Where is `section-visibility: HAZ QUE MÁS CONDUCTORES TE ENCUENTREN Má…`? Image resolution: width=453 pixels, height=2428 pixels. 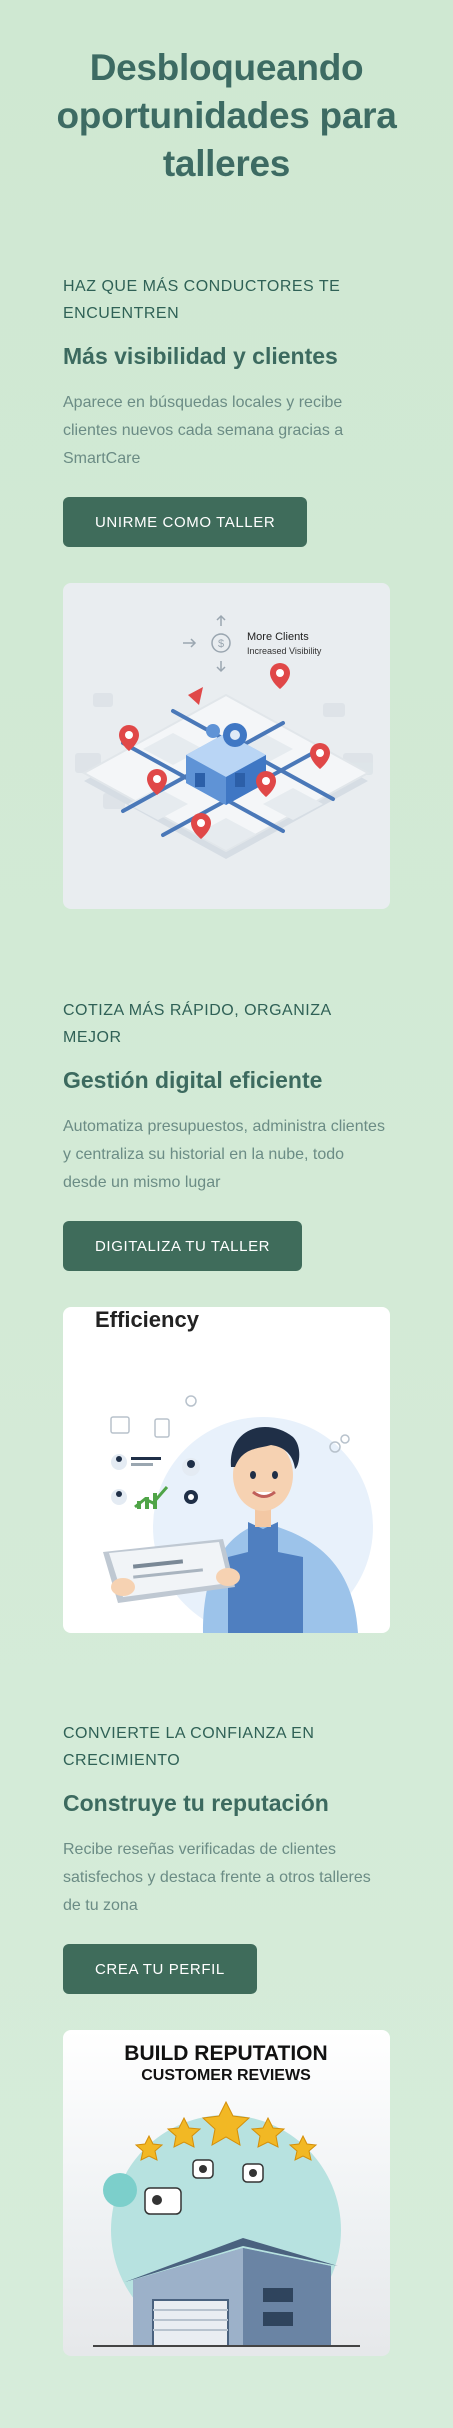
section-visibility: HAZ QUE MÁS CONDUCTORES TE ENCUENTREN Má… is located at coordinates (227, 410).